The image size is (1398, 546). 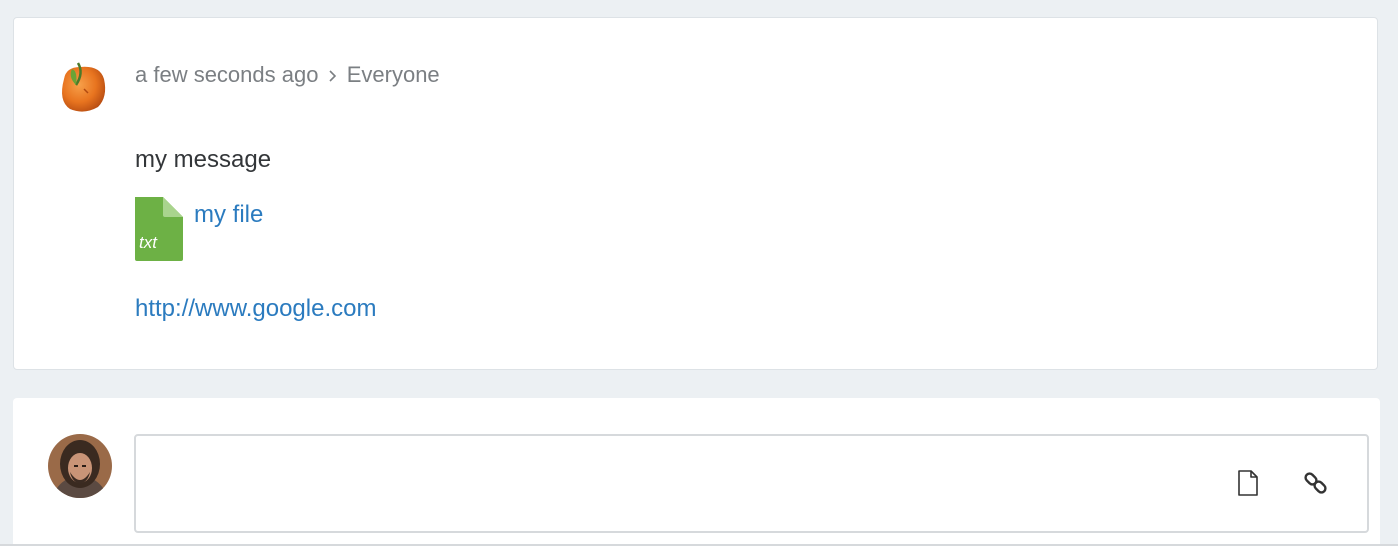 I want to click on file-name-link: my file, so click(x=228, y=215).